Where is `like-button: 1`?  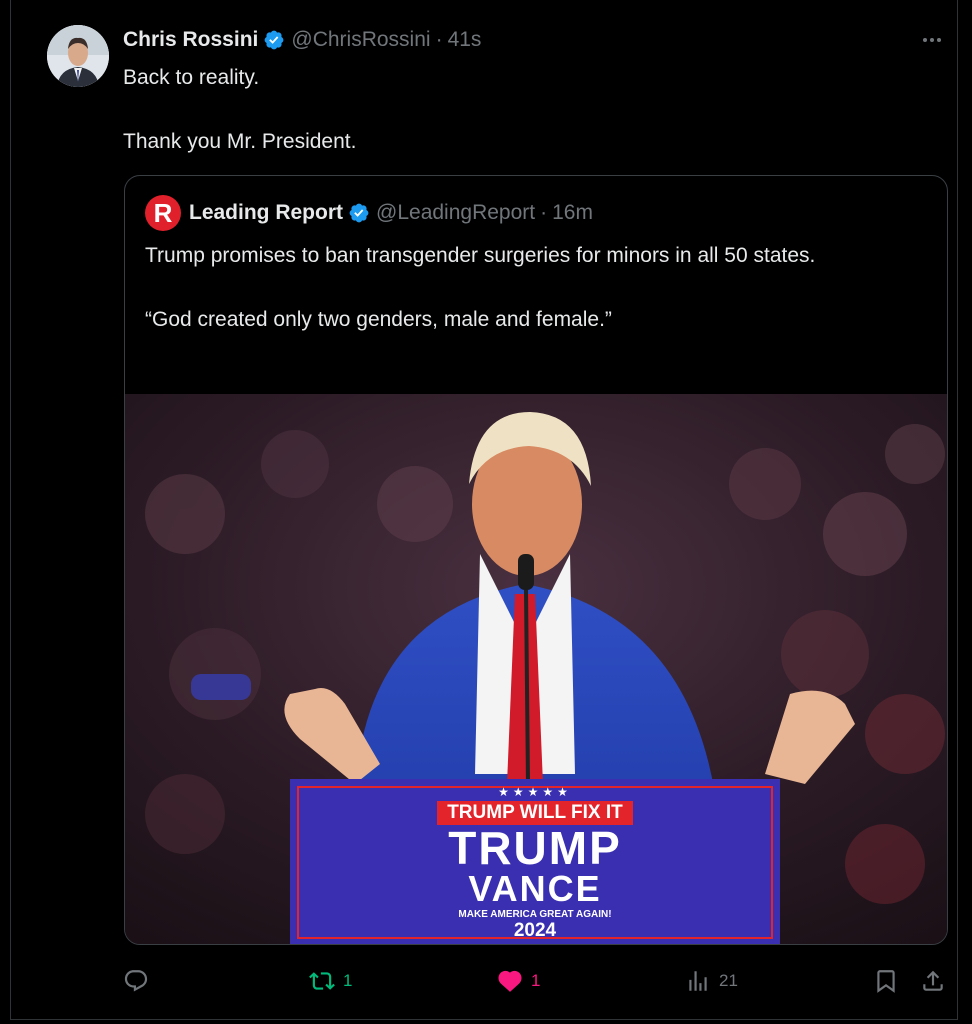
like-button: 1 is located at coordinates (518, 981).